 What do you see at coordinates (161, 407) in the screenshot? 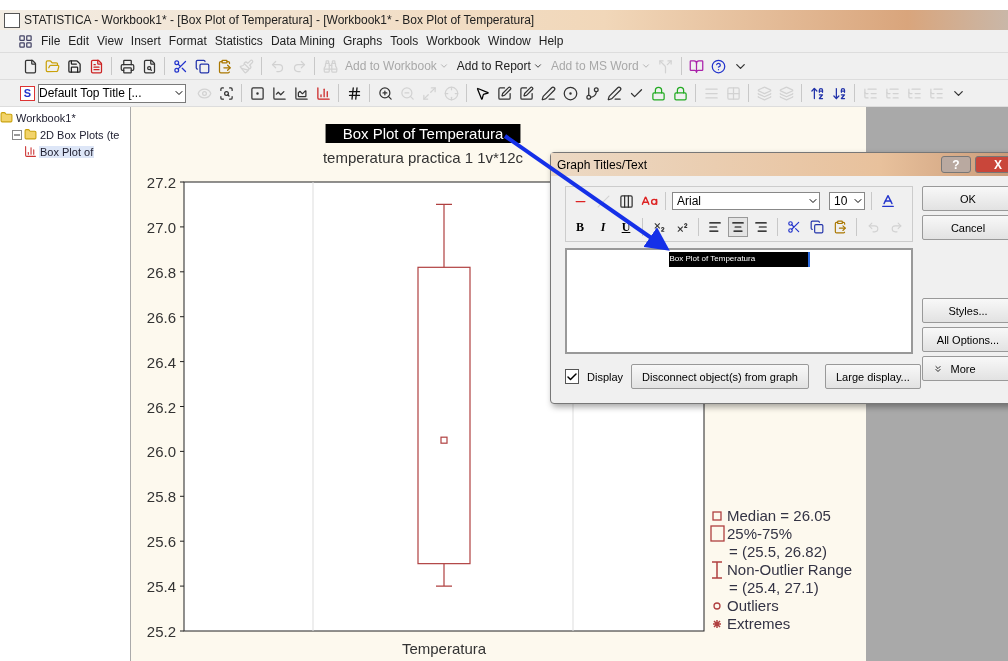
I see `axis-tick-label: 26.2` at bounding box center [161, 407].